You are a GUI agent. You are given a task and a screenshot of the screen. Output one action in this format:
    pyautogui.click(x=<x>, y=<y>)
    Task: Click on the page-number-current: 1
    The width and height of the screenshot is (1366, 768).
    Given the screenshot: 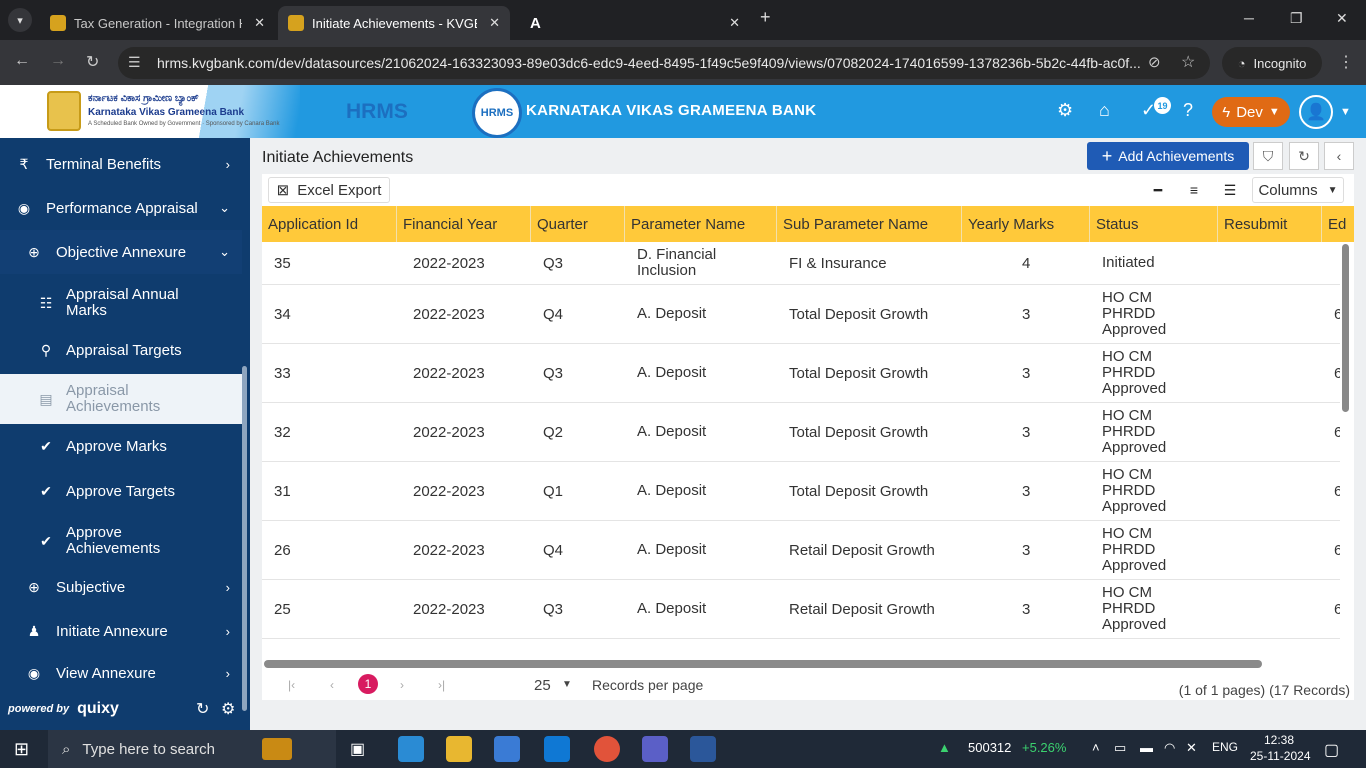 What is the action you would take?
    pyautogui.click(x=368, y=684)
    